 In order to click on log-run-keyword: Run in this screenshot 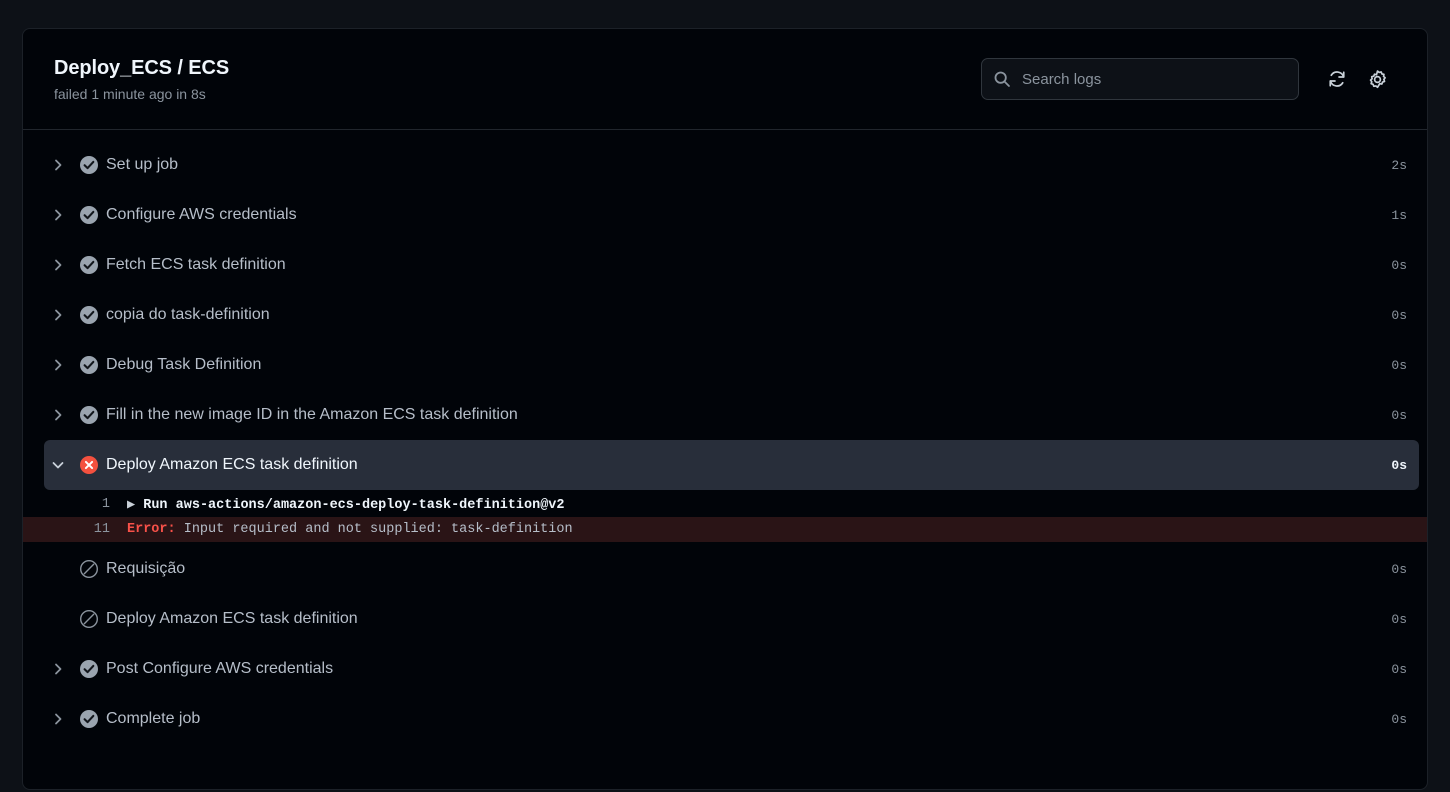, I will do `click(159, 505)`.